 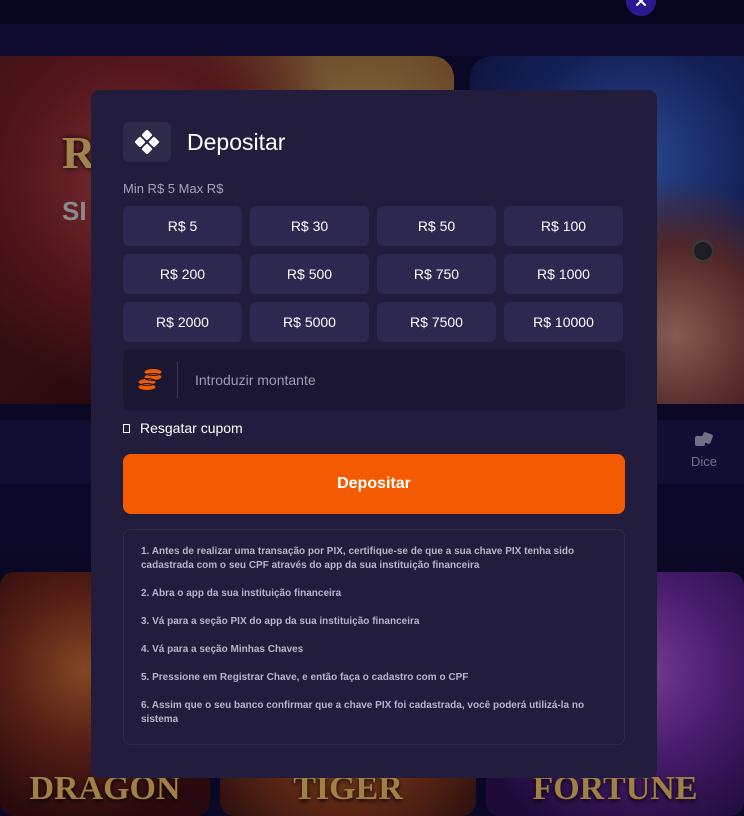 What do you see at coordinates (309, 226) in the screenshot?
I see `amount-button: R$ 30` at bounding box center [309, 226].